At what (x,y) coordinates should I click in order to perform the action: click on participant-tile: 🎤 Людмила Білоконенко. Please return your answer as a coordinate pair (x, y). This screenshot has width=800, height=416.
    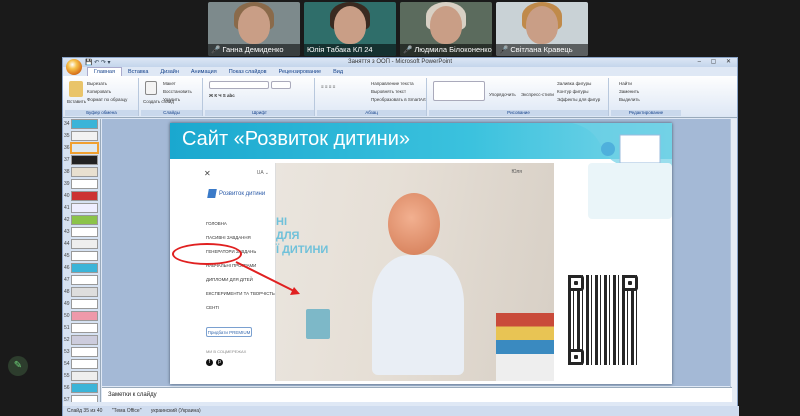
    Looking at the image, I should click on (446, 29).